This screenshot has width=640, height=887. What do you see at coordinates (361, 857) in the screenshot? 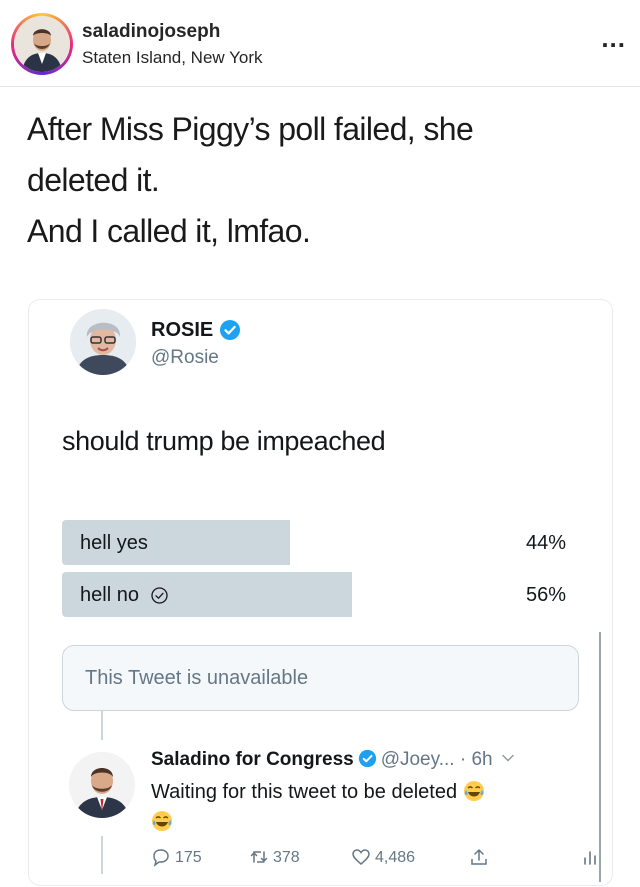
I see `heart-icon` at bounding box center [361, 857].